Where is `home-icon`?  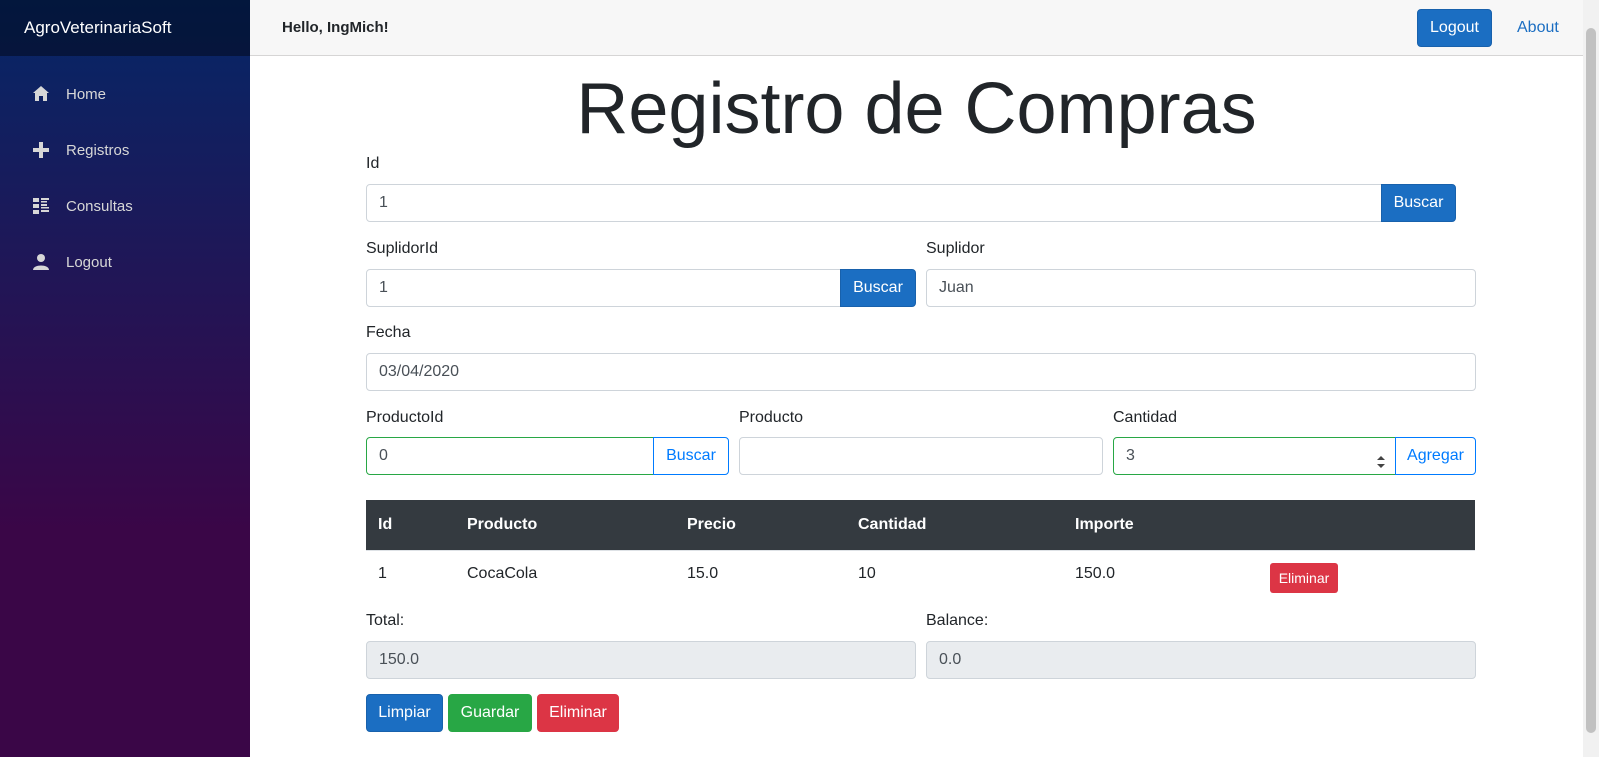
home-icon is located at coordinates (41, 94).